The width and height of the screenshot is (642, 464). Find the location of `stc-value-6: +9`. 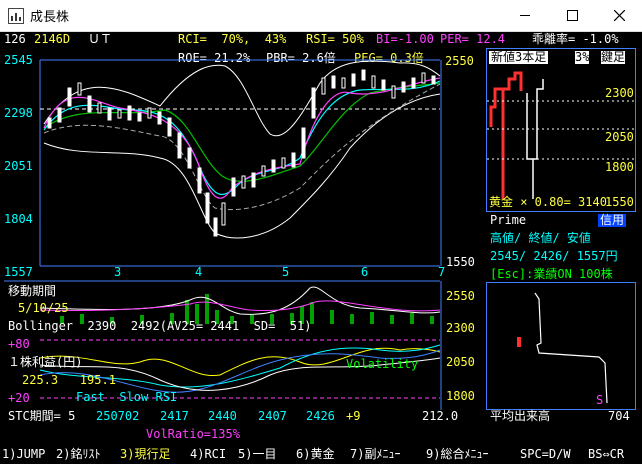

stc-value-6: +9 is located at coordinates (353, 416).